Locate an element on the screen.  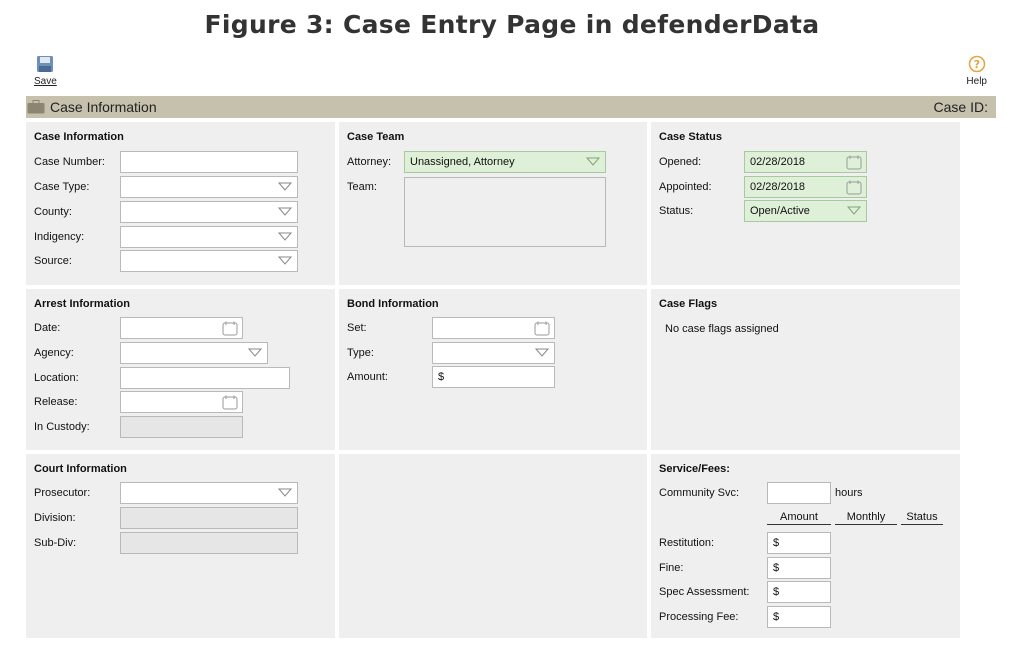
fine-input: $ is located at coordinates (799, 568).